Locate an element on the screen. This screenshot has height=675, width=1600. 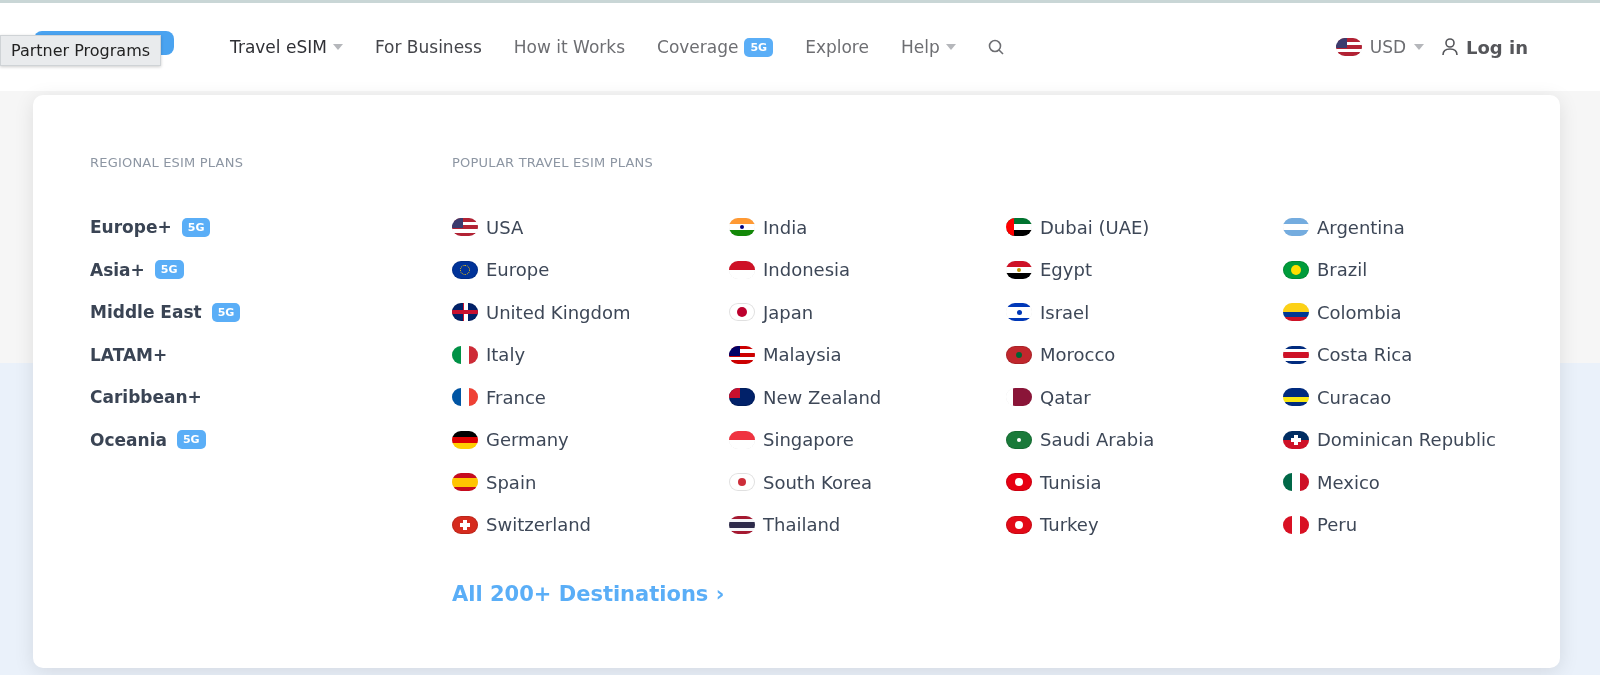
region-link: Oceania 5G is located at coordinates (271, 439).